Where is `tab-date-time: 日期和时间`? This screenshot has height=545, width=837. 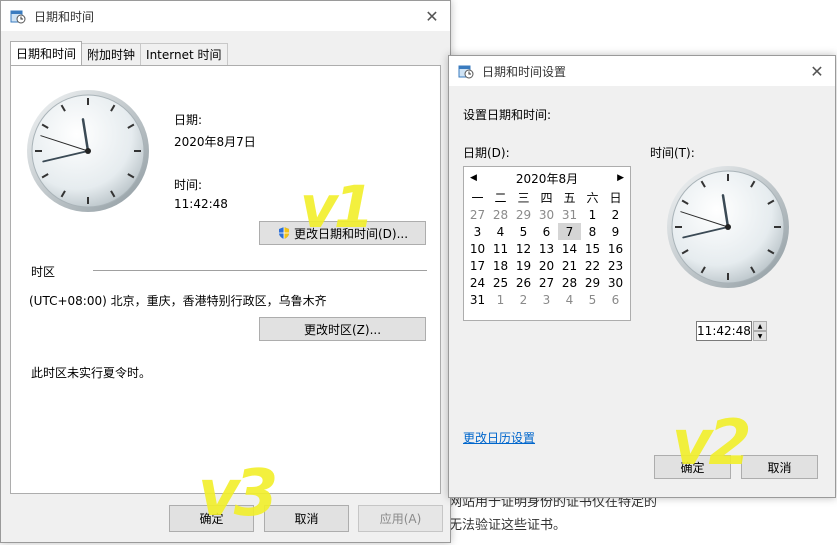
tab-date-time: 日期和时间 is located at coordinates (46, 53).